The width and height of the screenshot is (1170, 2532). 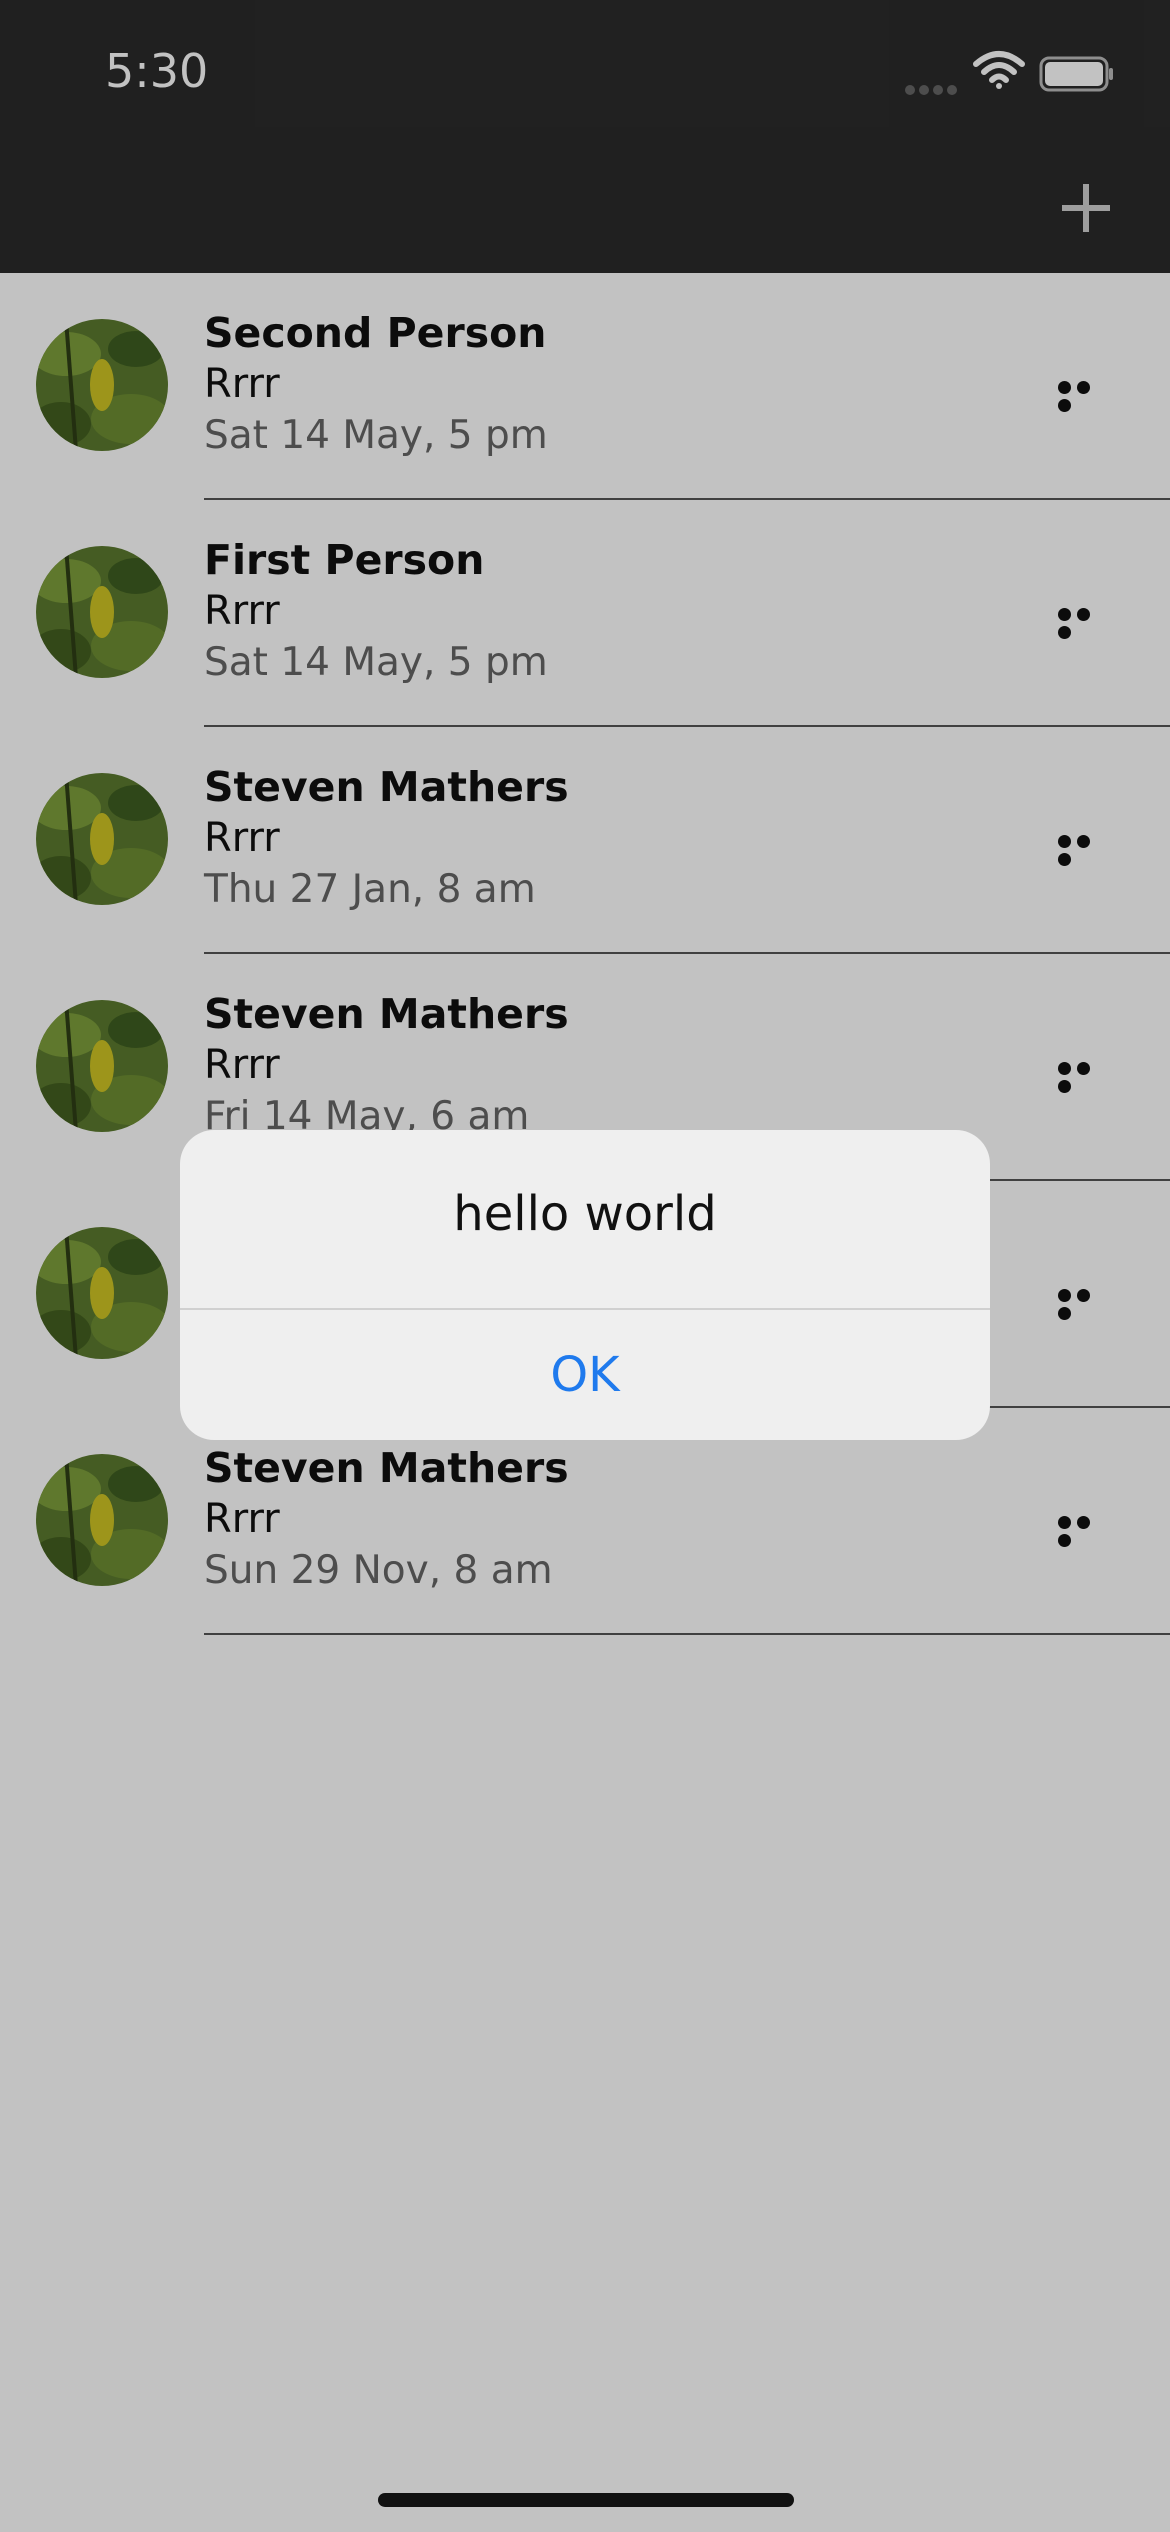 I want to click on alert-dialog: hello world OK, so click(x=585, y=1285).